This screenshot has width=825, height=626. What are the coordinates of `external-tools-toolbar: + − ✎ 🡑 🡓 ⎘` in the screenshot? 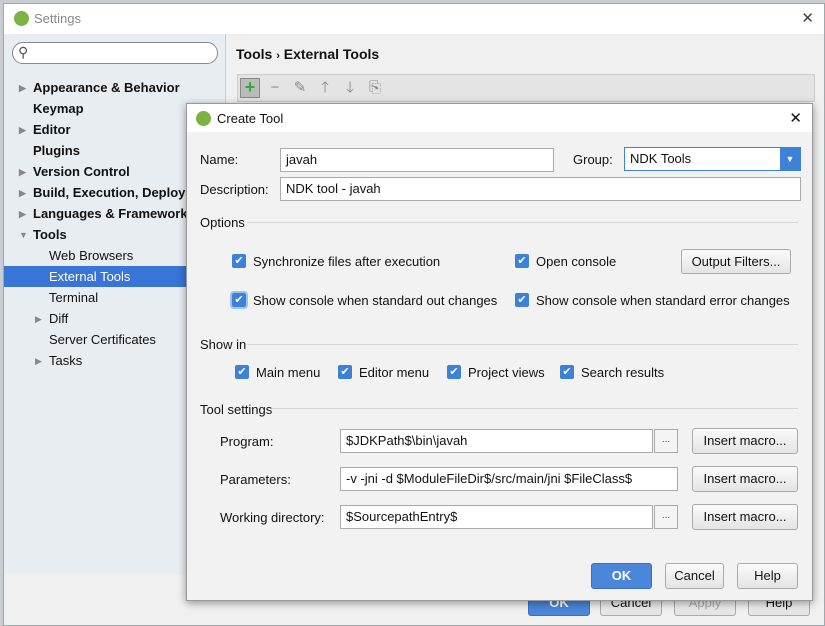 It's located at (526, 88).